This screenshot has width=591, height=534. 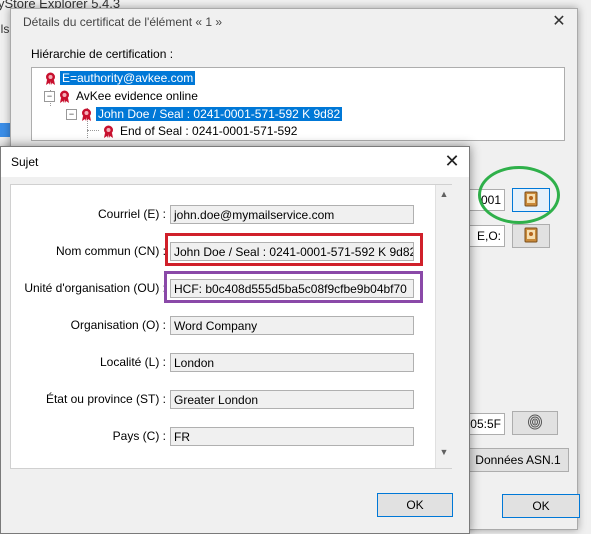 What do you see at coordinates (293, 287) in the screenshot?
I see `highlight-box-purple` at bounding box center [293, 287].